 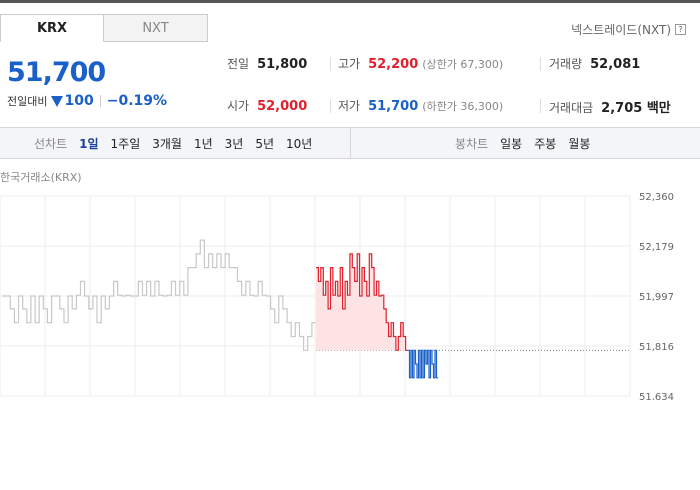 I want to click on y-tick-label: 51,816, so click(x=656, y=347).